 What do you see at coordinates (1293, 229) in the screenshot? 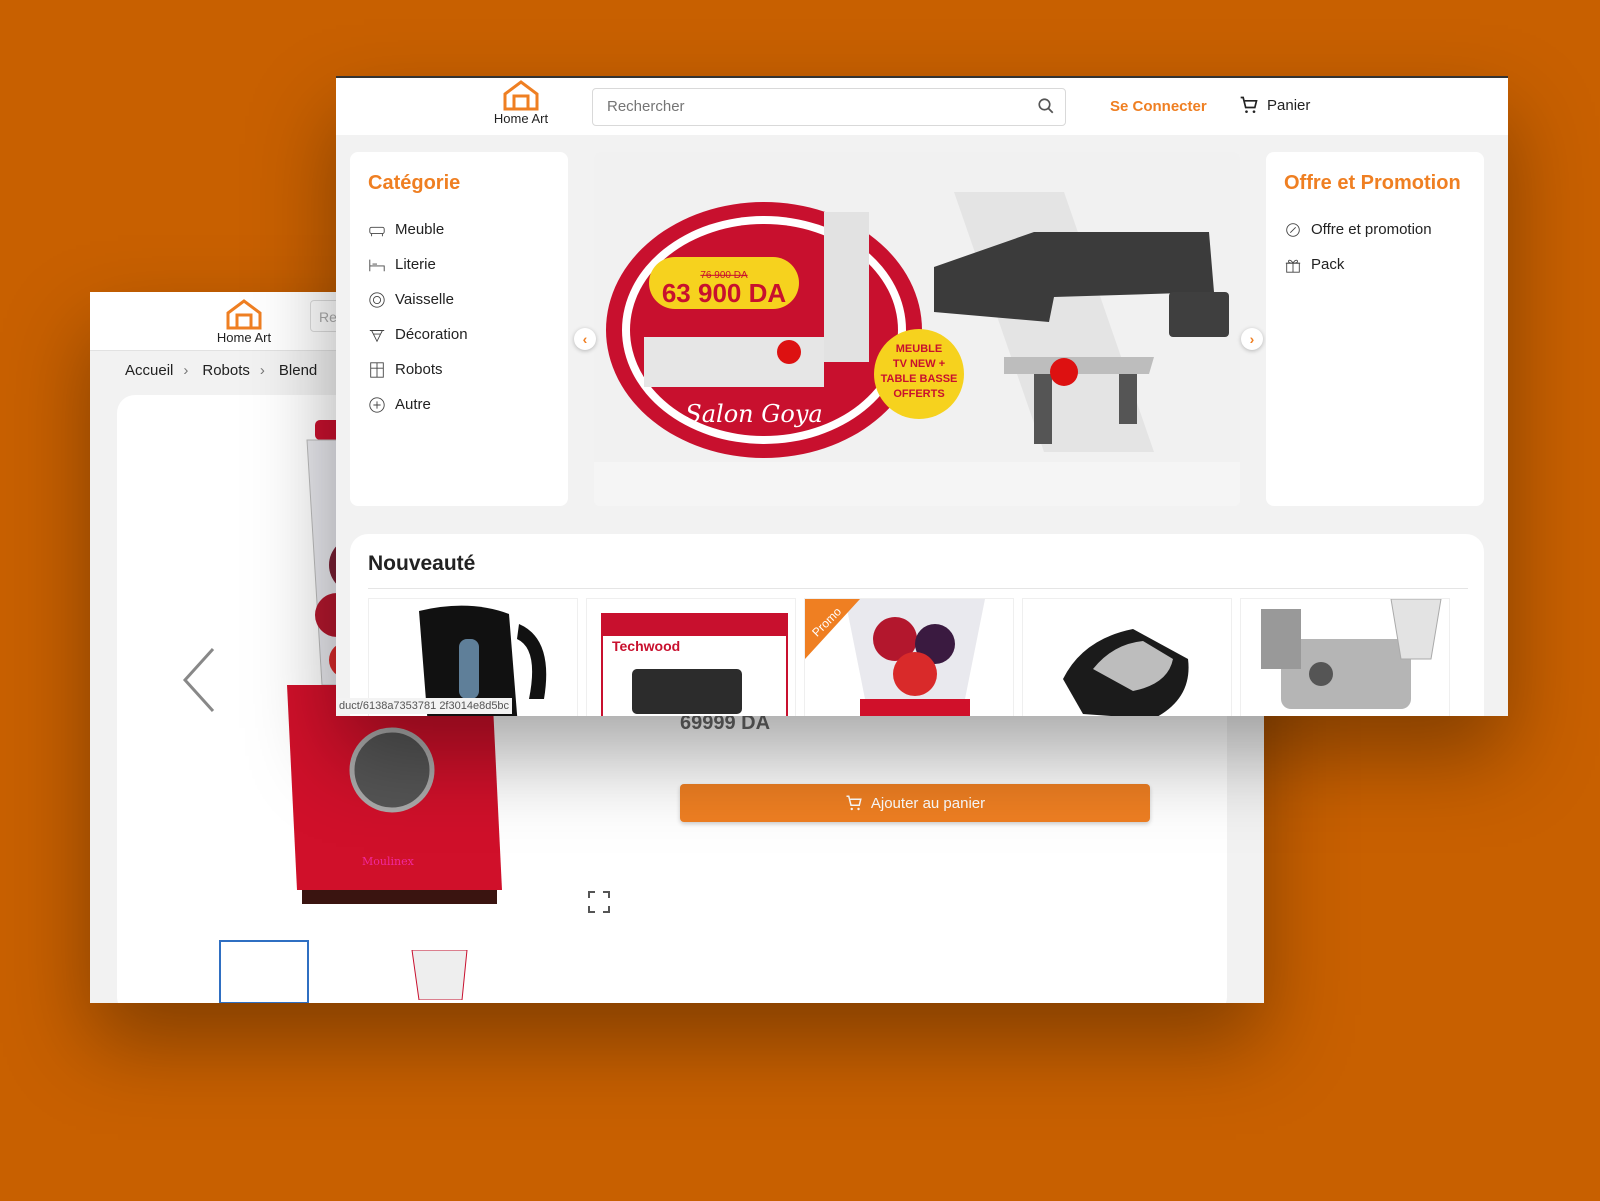
I see `discount-icon` at bounding box center [1293, 229].